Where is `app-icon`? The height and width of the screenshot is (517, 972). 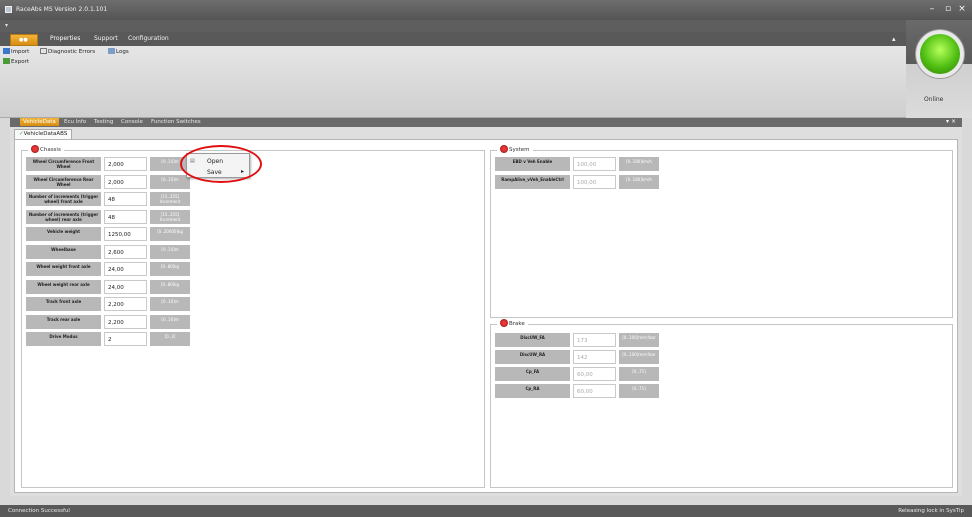
app-icon is located at coordinates (8, 9).